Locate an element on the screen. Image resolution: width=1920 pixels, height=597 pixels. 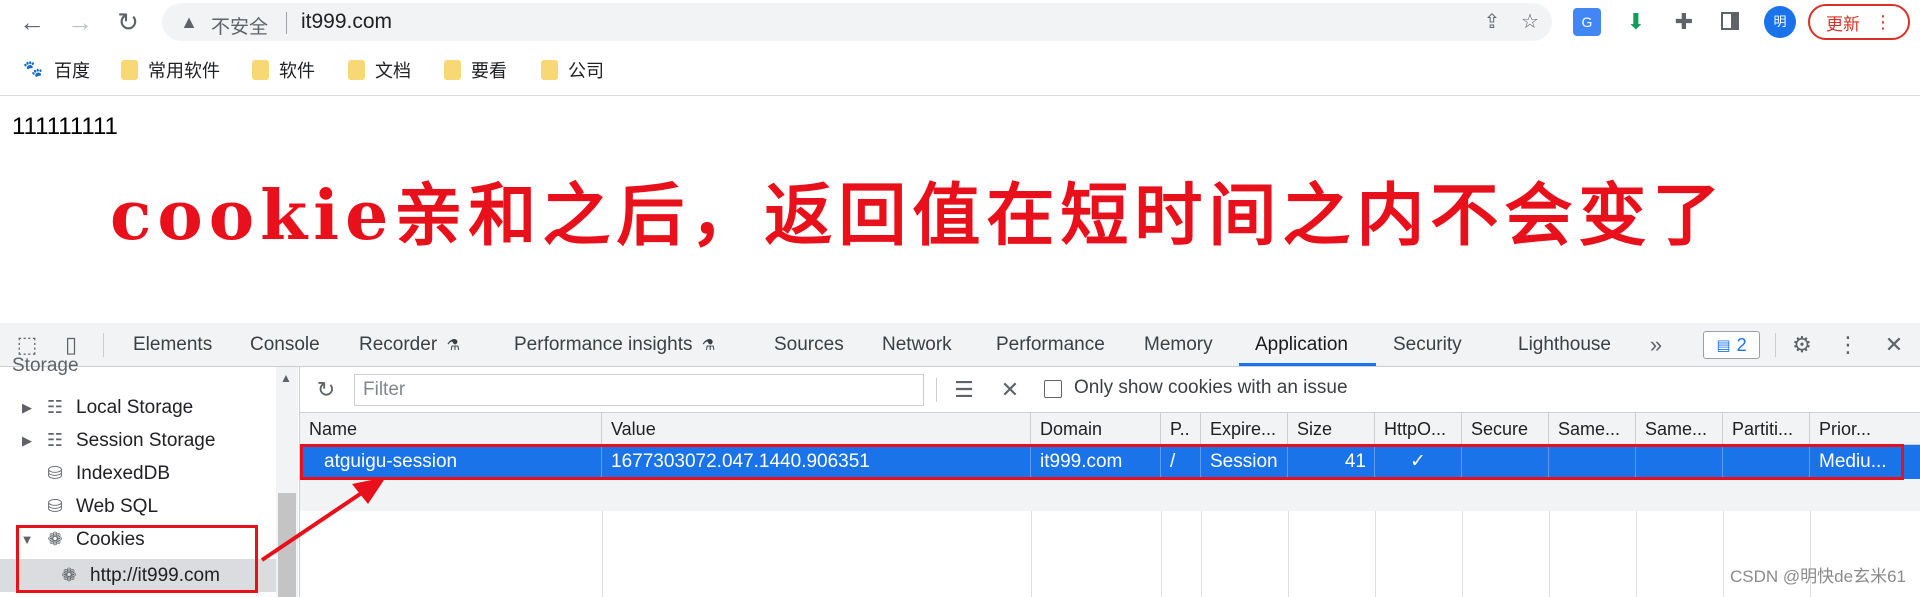
browser-toolbar: ← → ↻ ▲ 不安全 it999.com ⇪ ☆ G ⬇ ✚ 明 更新 ⋮ is located at coordinates (960, 22).